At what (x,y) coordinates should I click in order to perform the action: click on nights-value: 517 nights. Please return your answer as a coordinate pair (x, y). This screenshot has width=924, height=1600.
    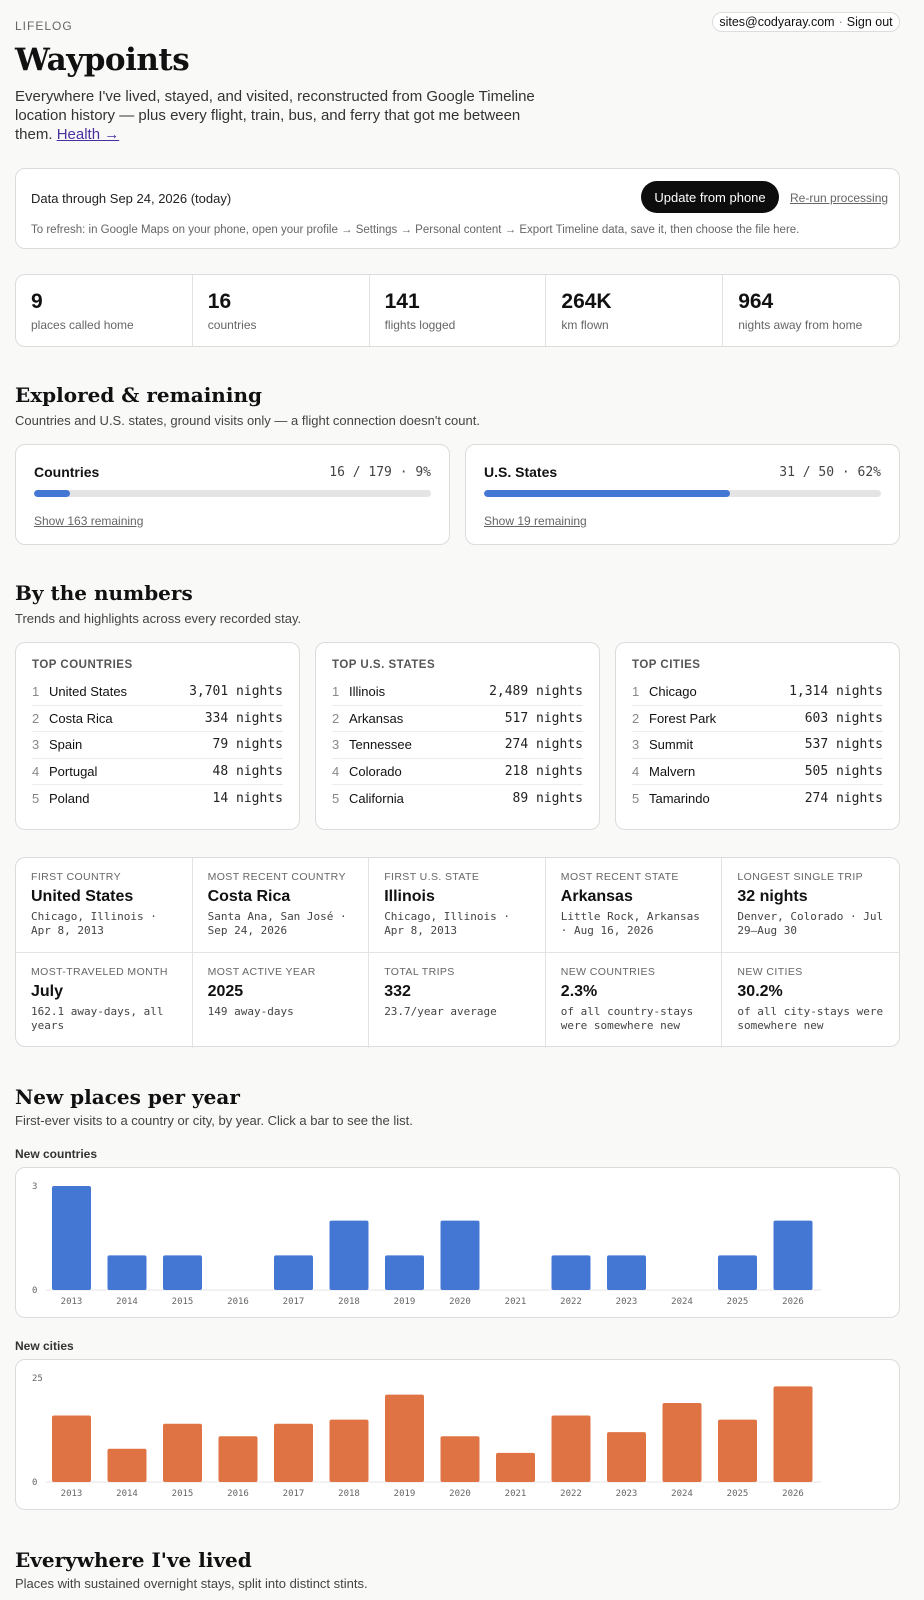
    Looking at the image, I should click on (543, 718).